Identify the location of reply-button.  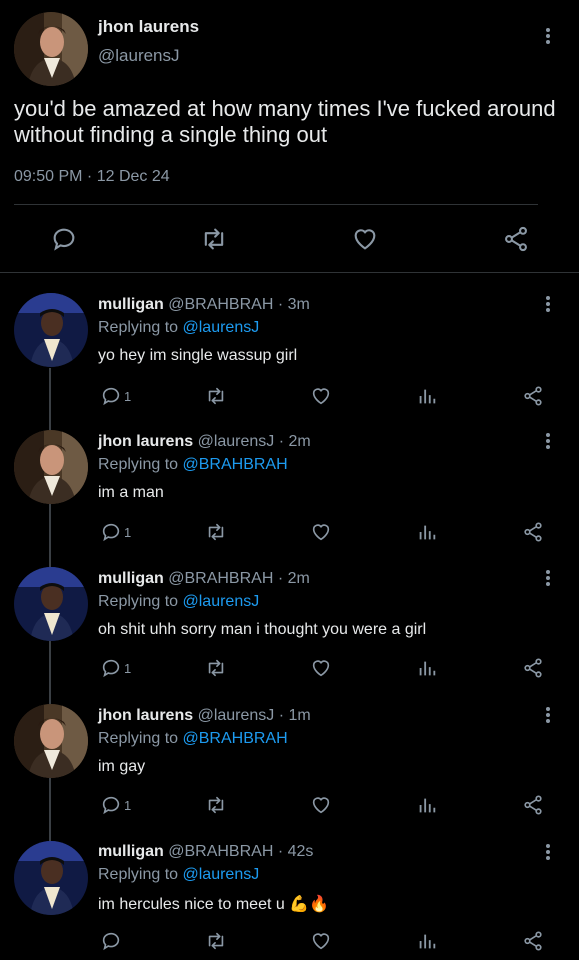
(112, 941).